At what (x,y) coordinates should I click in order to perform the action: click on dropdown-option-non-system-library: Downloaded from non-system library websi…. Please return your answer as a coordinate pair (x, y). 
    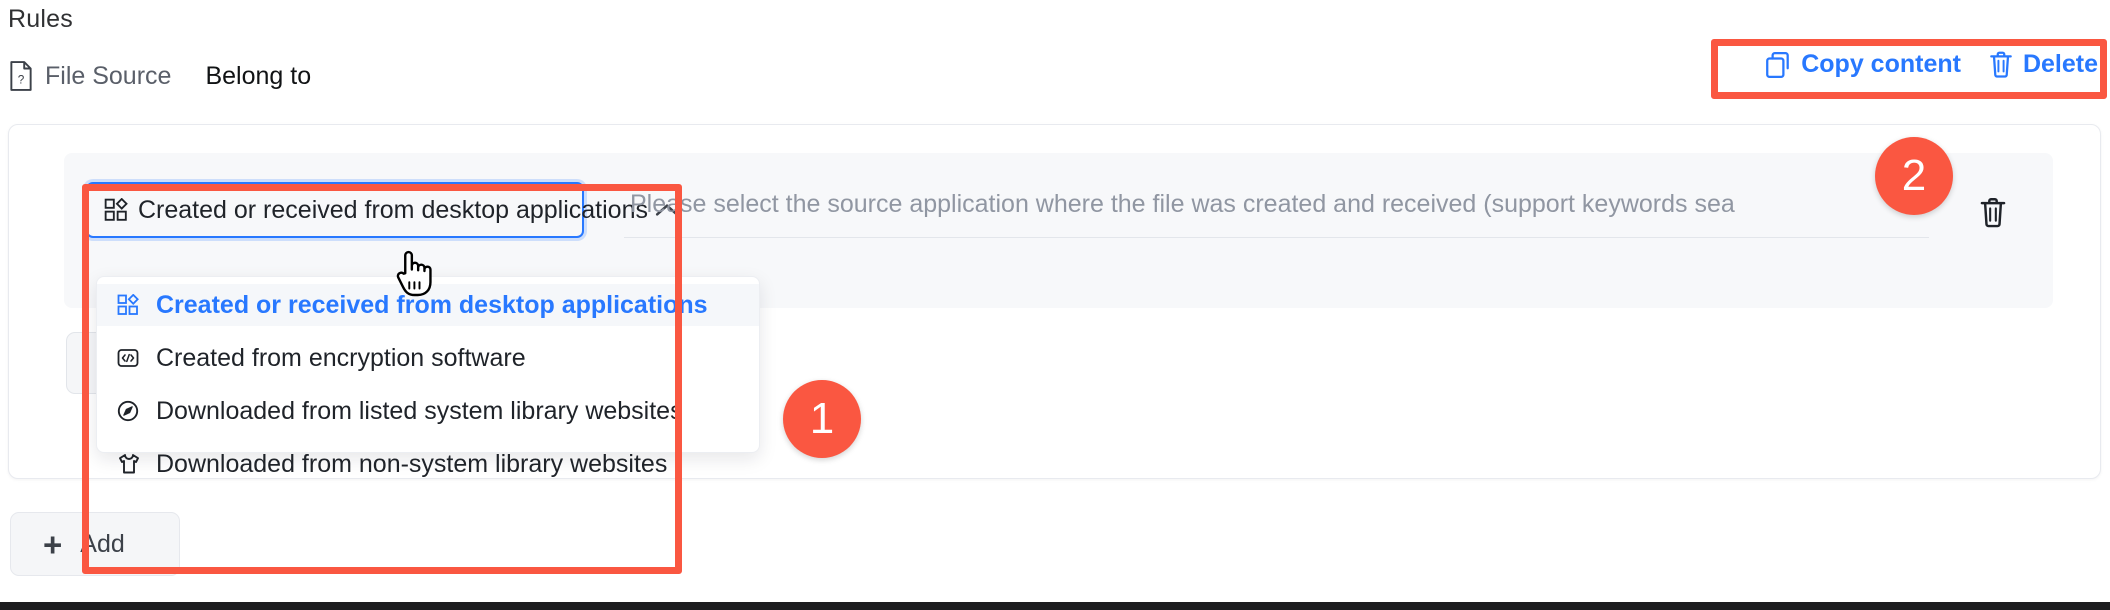
    Looking at the image, I should click on (428, 464).